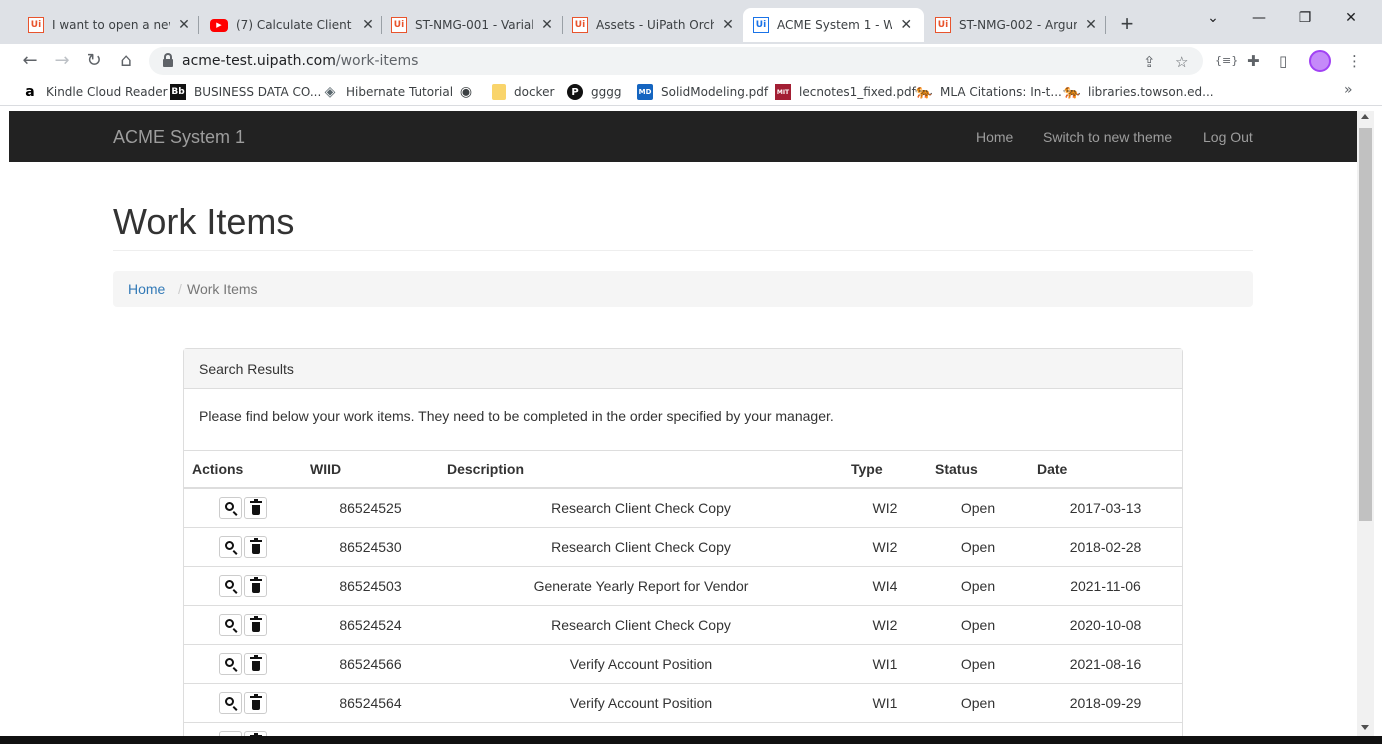  What do you see at coordinates (1127, 24) in the screenshot?
I see `new-tab-button: +` at bounding box center [1127, 24].